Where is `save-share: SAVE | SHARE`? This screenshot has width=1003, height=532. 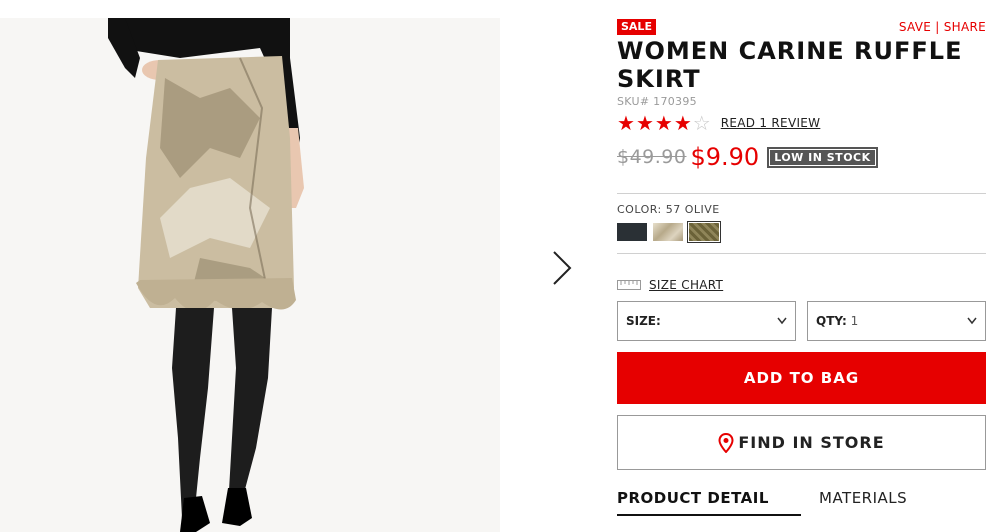 save-share: SAVE | SHARE is located at coordinates (942, 27).